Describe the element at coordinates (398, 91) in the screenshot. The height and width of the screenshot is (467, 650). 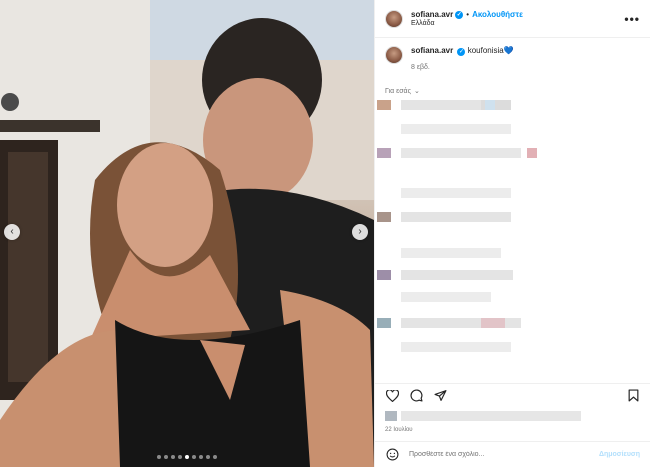
I see `comments-filter-label: Για εσάς` at that location.